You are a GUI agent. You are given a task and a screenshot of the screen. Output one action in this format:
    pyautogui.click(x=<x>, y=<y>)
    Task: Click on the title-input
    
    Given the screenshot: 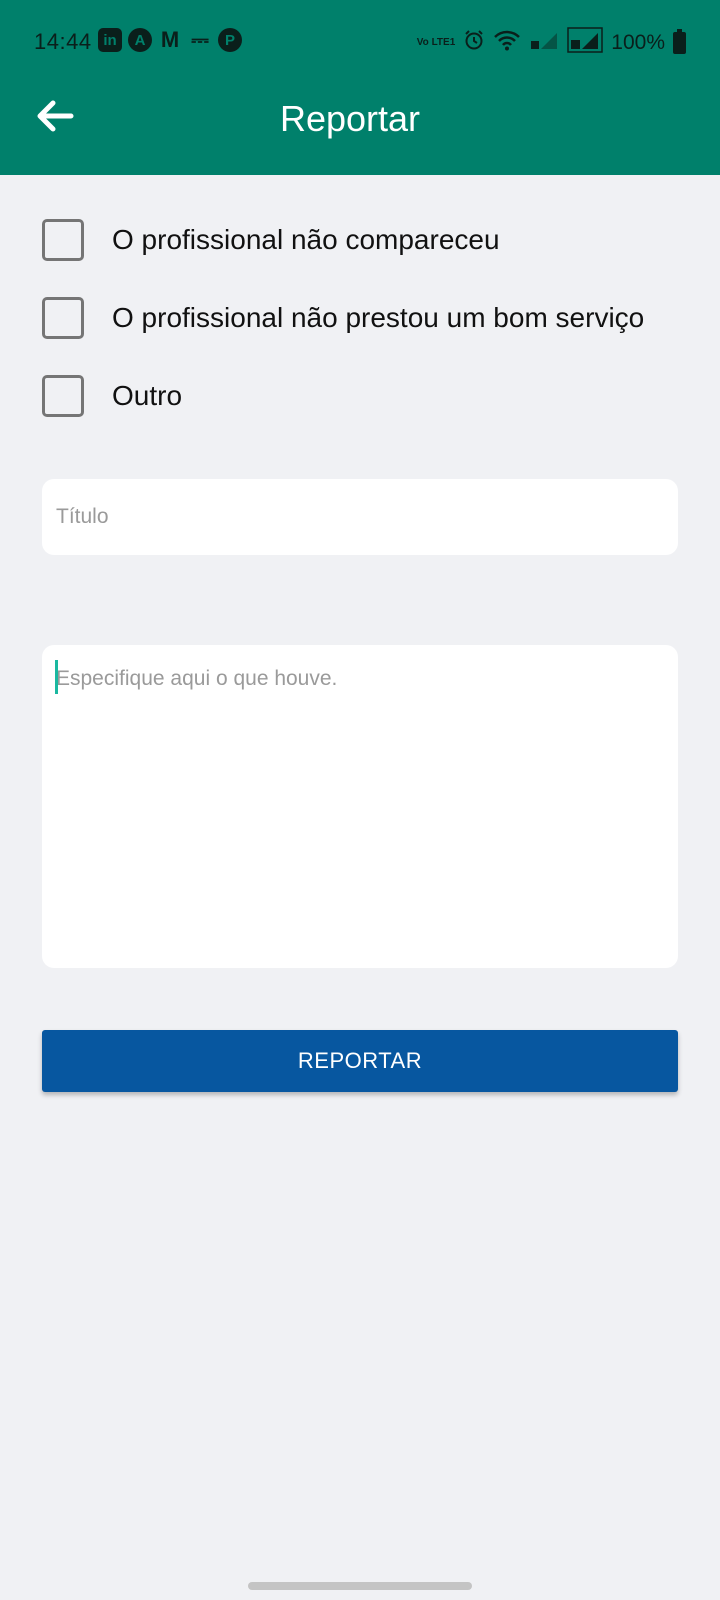 What is the action you would take?
    pyautogui.click(x=360, y=517)
    